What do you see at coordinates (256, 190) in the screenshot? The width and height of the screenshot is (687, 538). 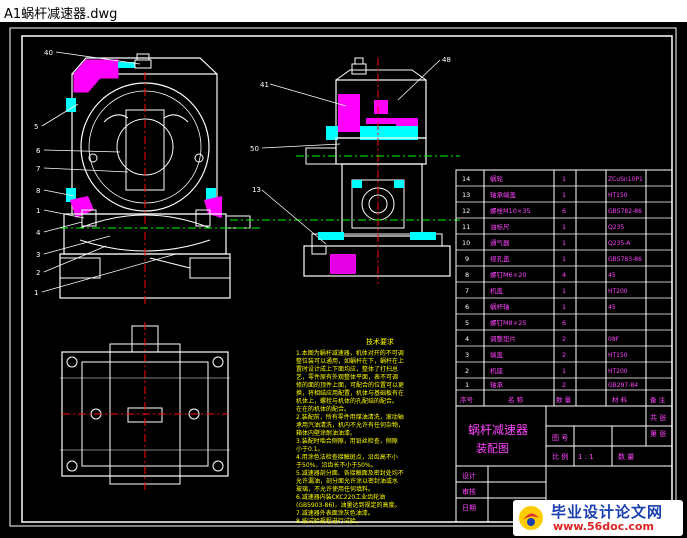 I see `leader-label: 13` at bounding box center [256, 190].